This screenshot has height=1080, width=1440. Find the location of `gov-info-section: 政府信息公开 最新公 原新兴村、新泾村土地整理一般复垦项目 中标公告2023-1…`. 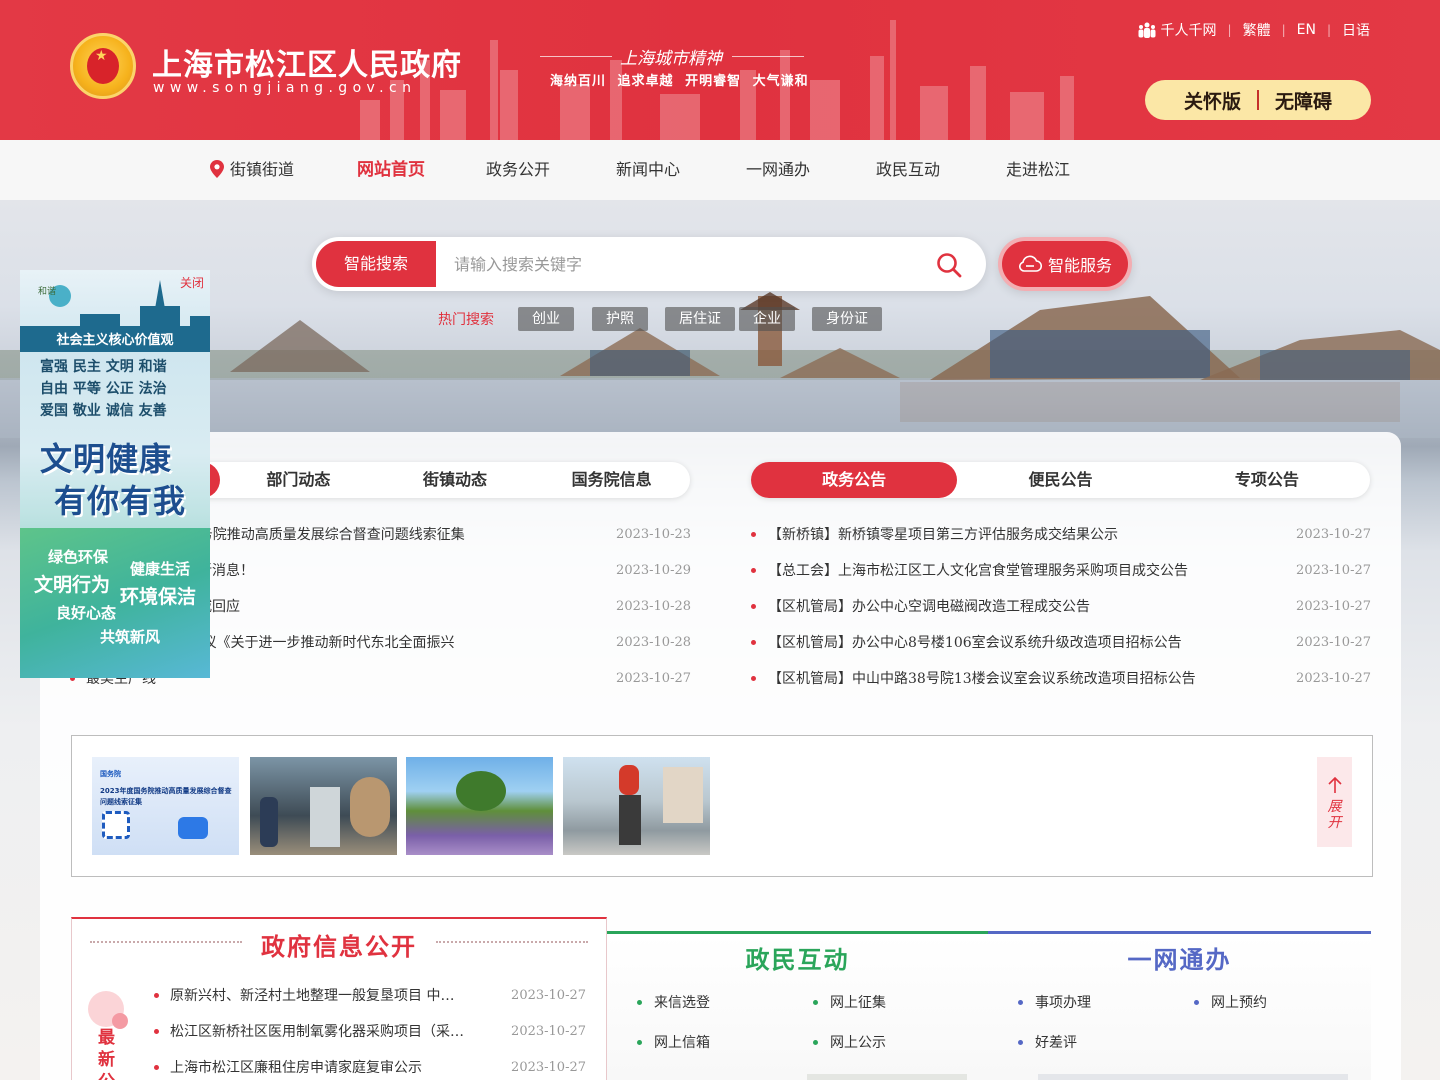

gov-info-section: 政府信息公开 最新公 原新兴村、新泾村土地整理一般复垦项目 中标公告2023-1… is located at coordinates (339, 998).